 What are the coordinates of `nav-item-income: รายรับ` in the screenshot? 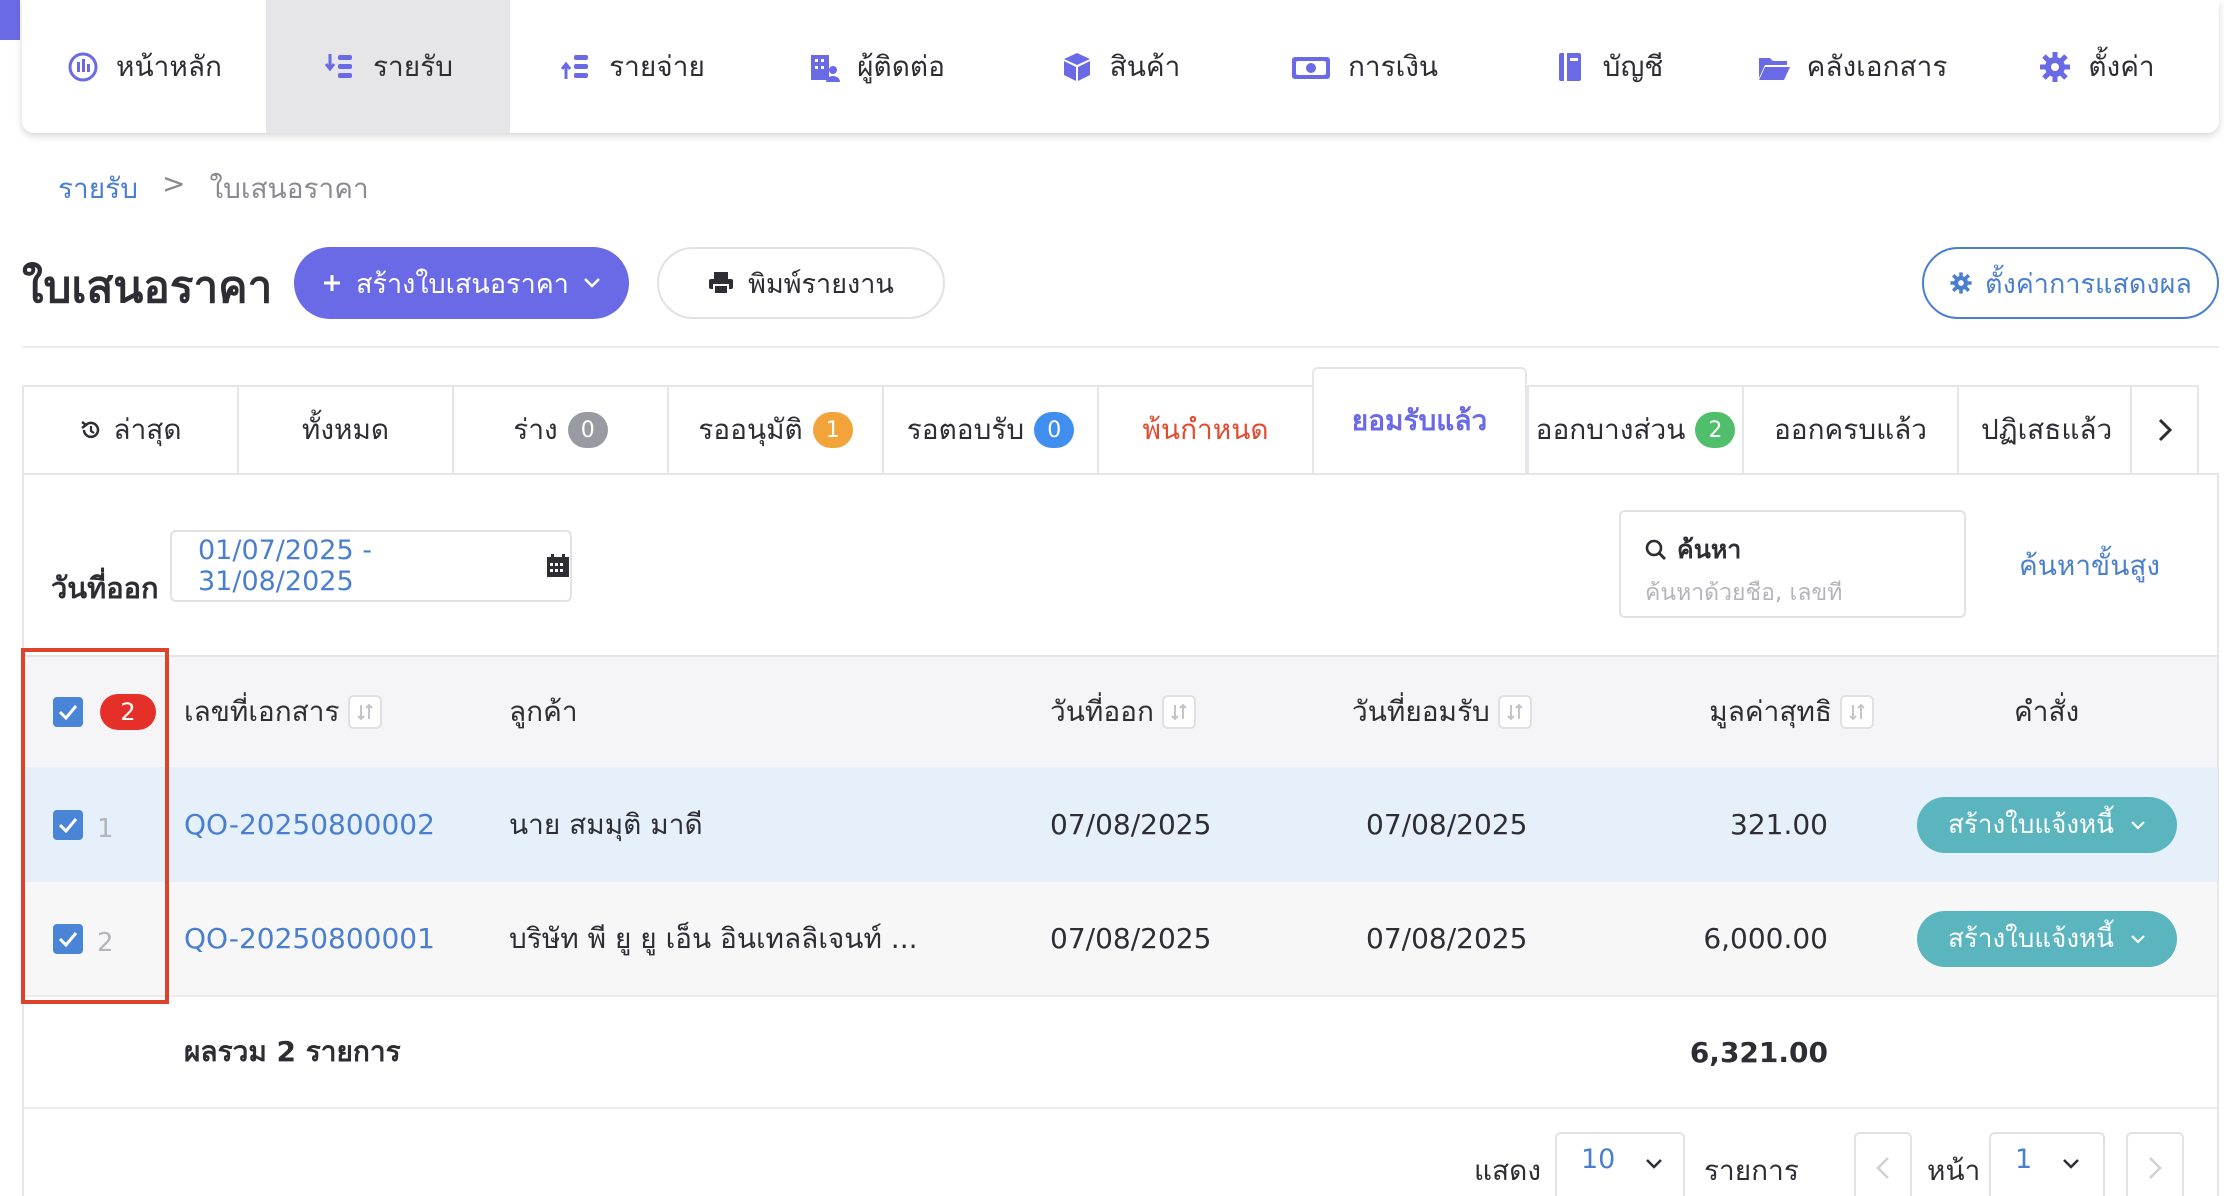 It's located at (388, 66).